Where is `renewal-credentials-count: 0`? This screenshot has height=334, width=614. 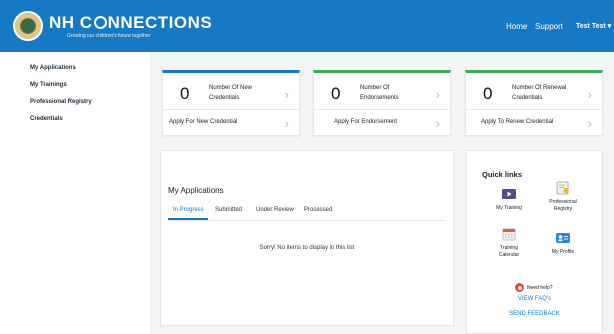 renewal-credentials-count: 0 is located at coordinates (488, 93).